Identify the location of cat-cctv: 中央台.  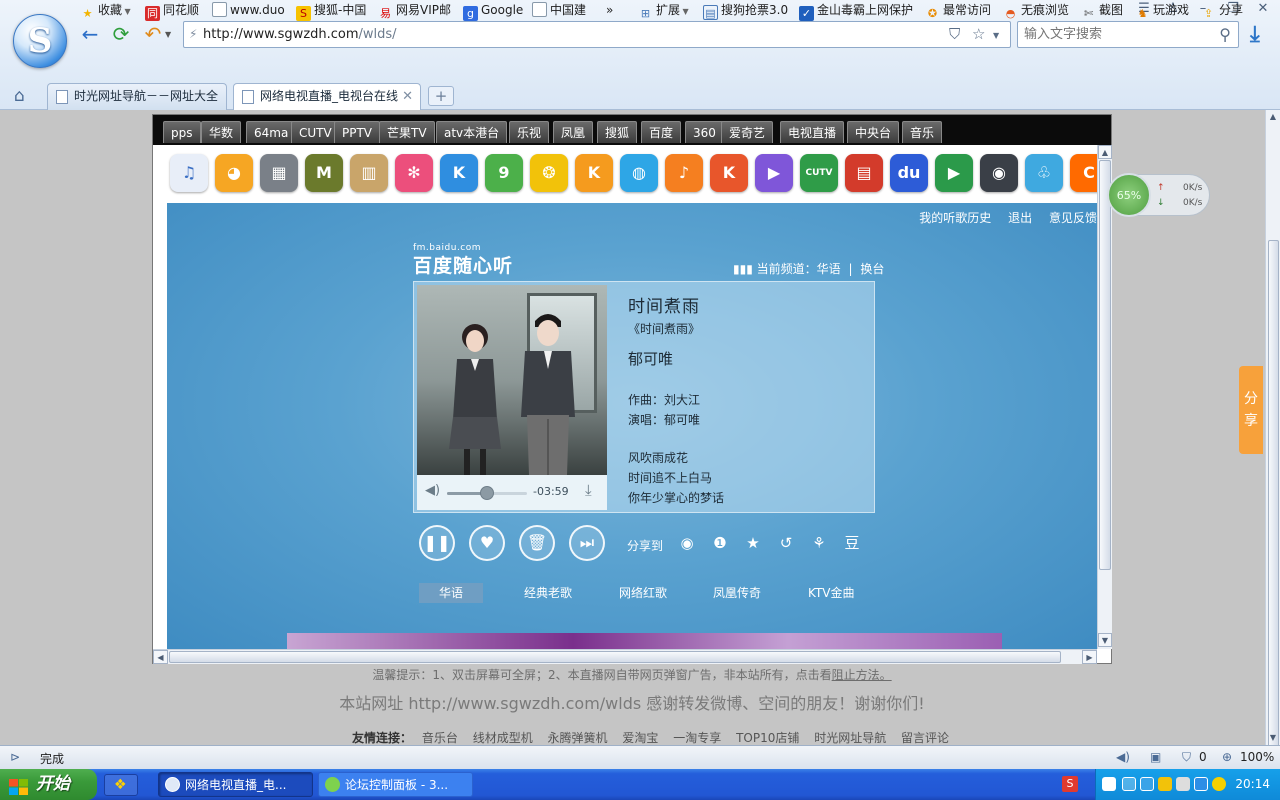
(873, 132).